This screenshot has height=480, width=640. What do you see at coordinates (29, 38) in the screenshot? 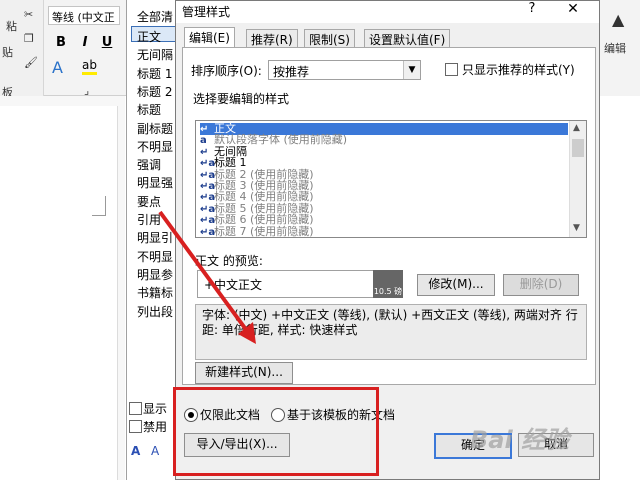
I see `copy-icon: ❐` at bounding box center [29, 38].